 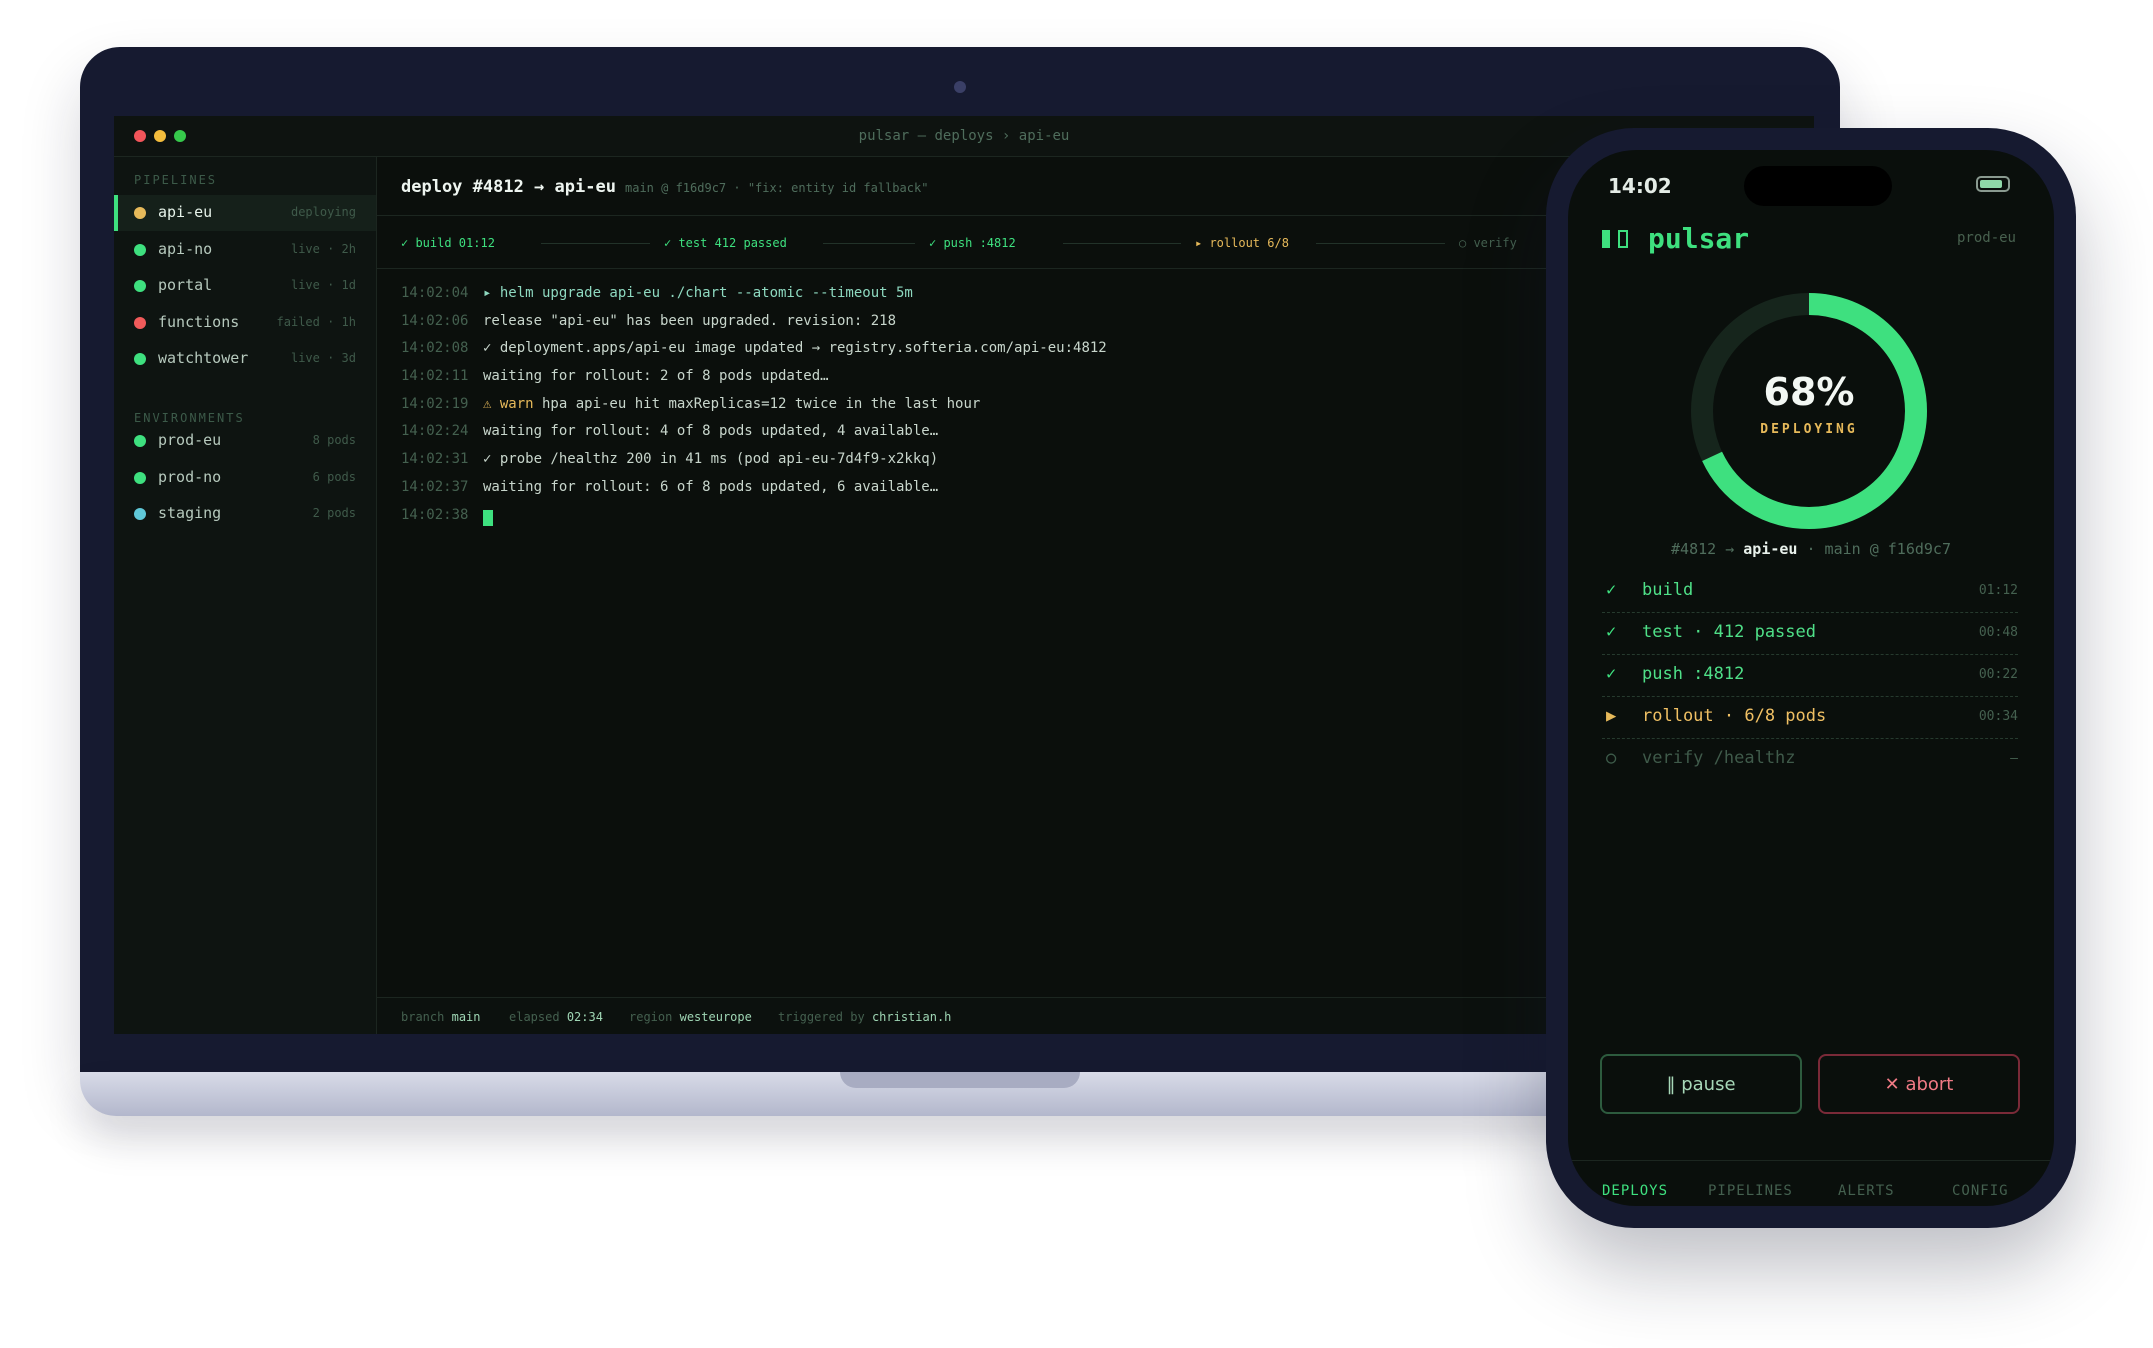 I want to click on sidebar-pipeline-functions: functions failed · 1h, so click(x=245, y=323).